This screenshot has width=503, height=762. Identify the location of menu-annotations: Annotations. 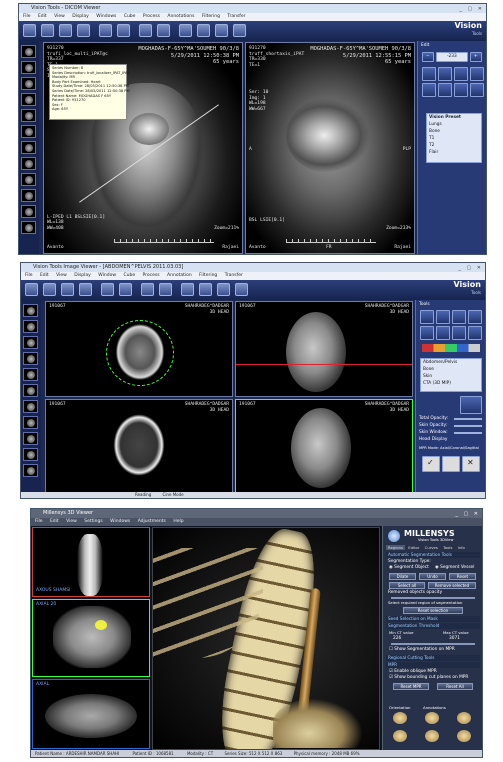
(180, 16).